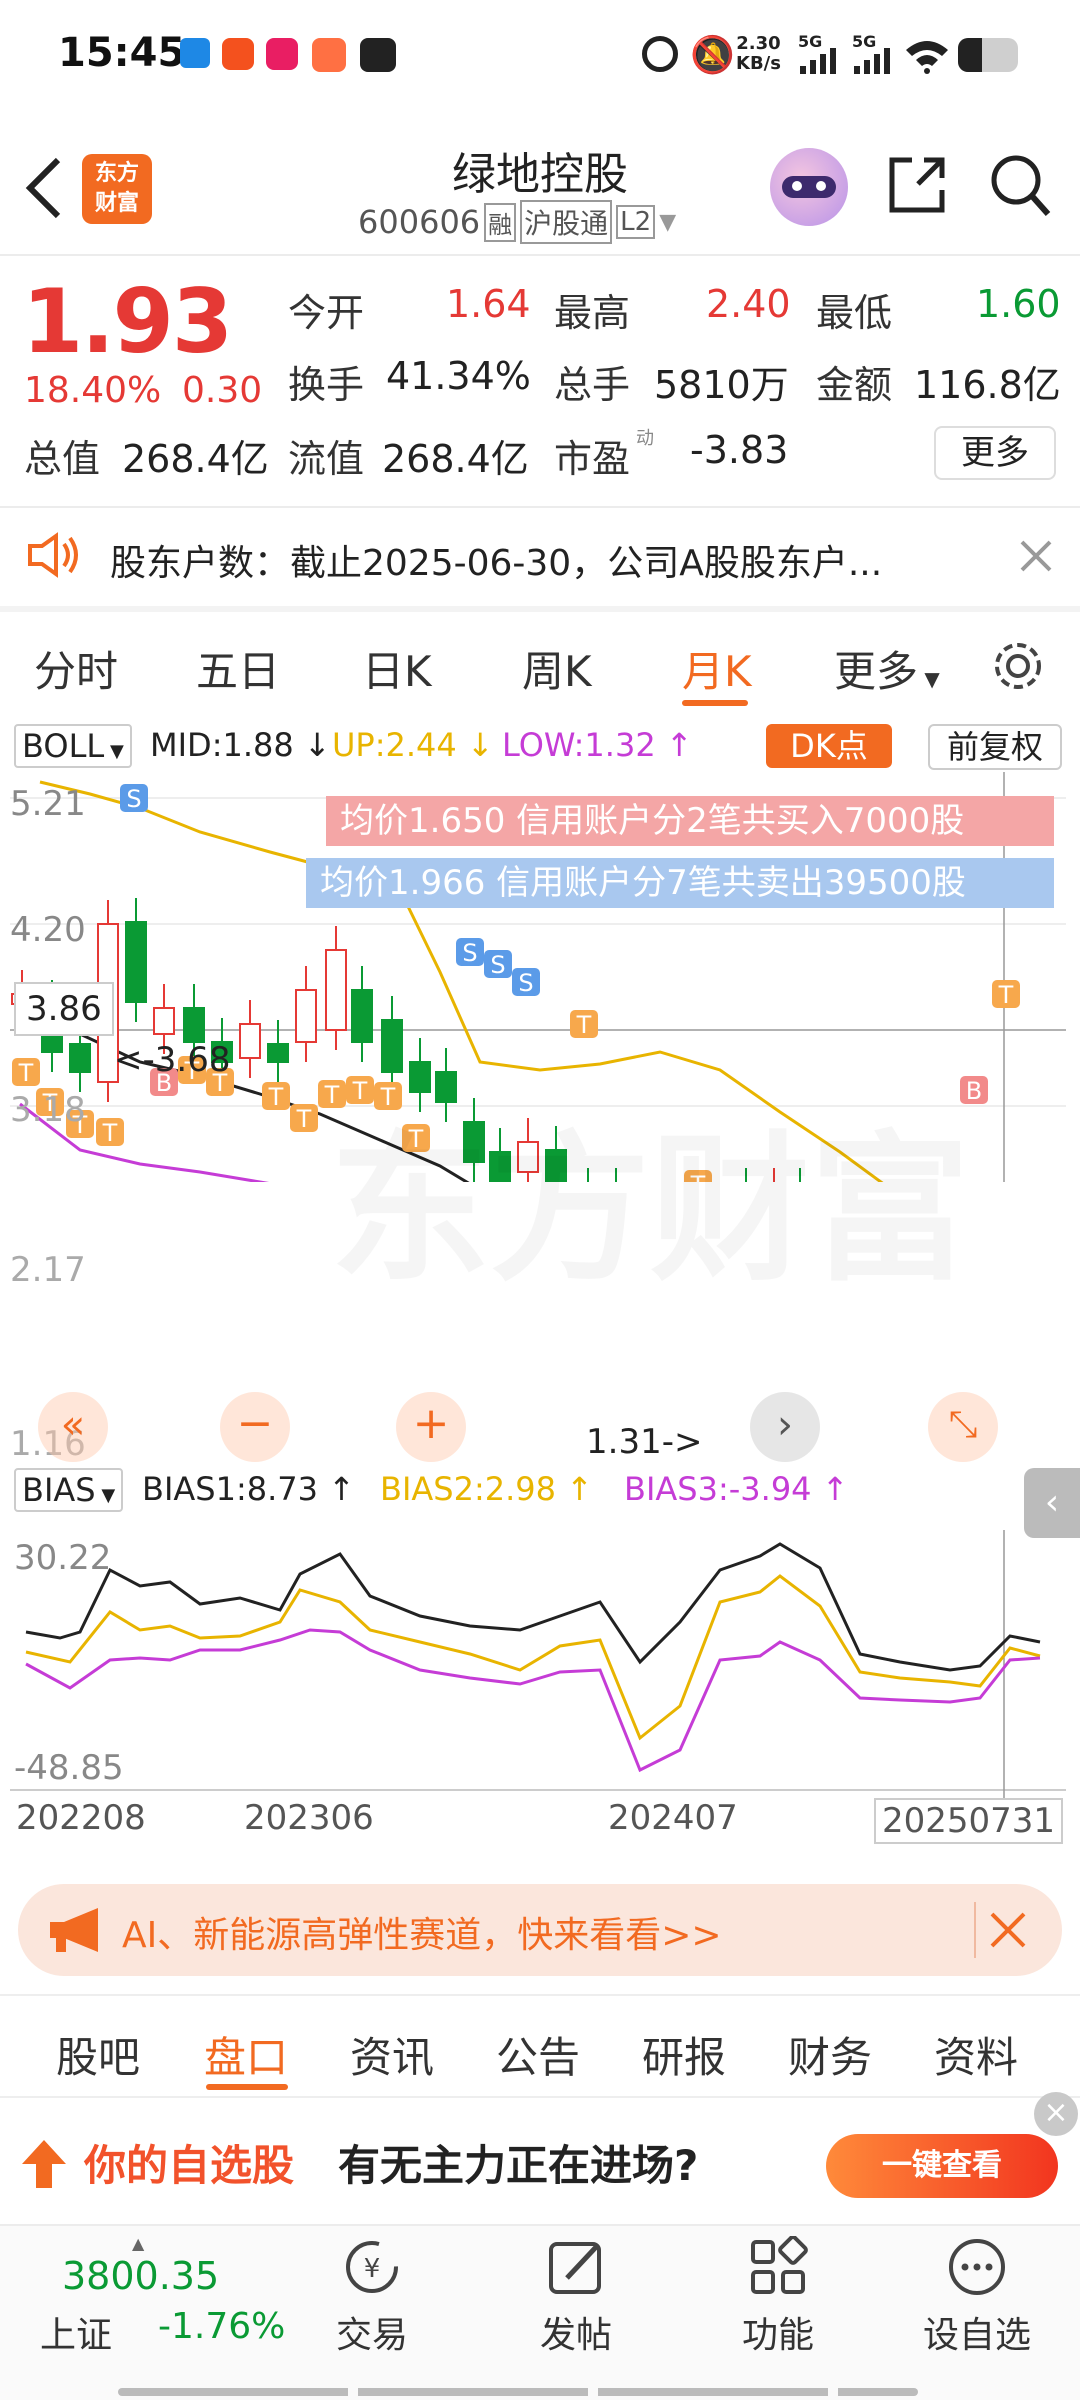 This screenshot has height=2400, width=1080. What do you see at coordinates (887, 668) in the screenshot?
I see `tab-more: 更多 ▼` at bounding box center [887, 668].